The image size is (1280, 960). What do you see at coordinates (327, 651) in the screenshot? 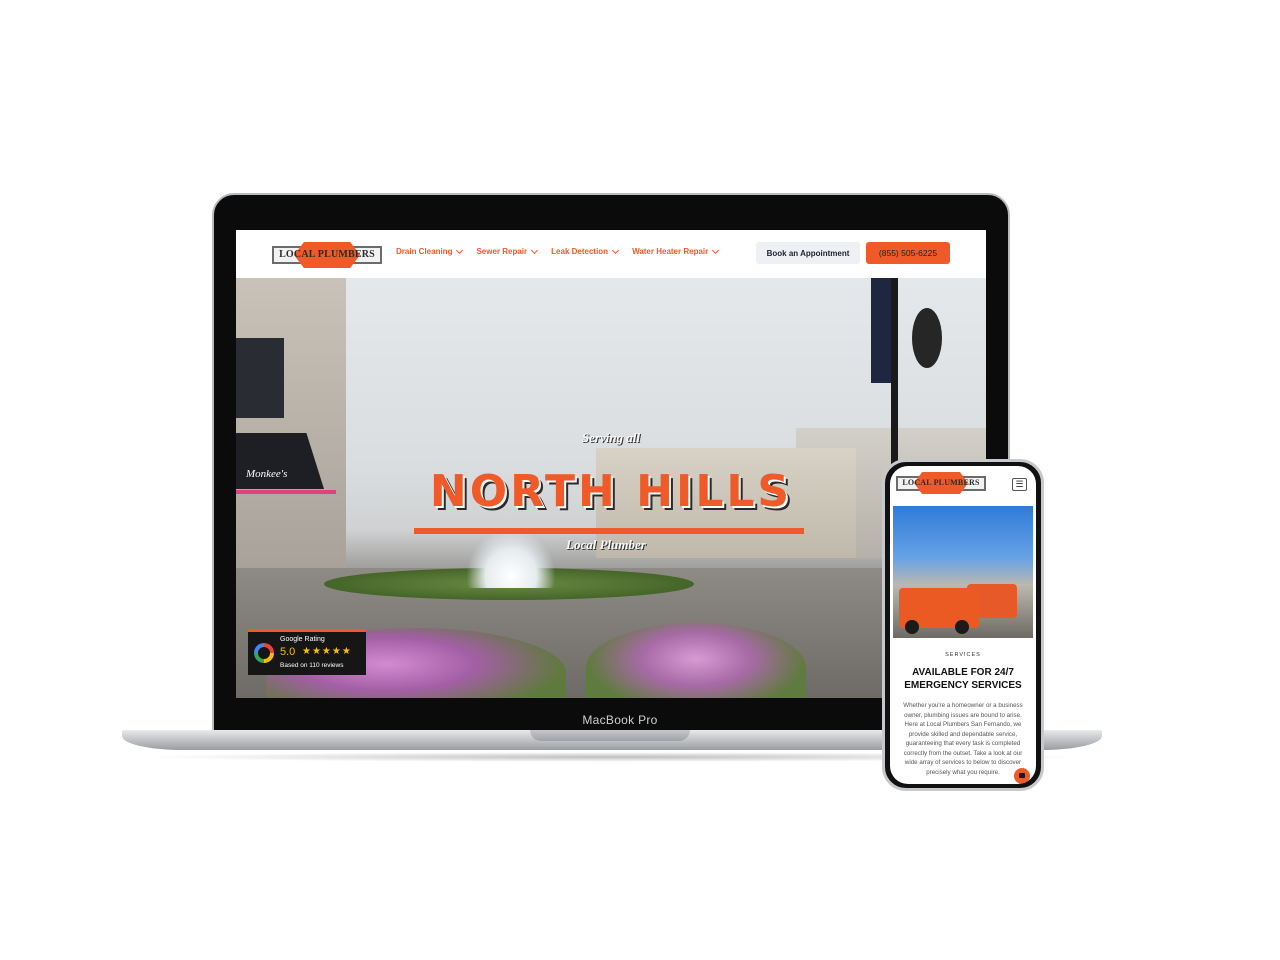
I see `star-rating-icon: ★★★★★` at bounding box center [327, 651].